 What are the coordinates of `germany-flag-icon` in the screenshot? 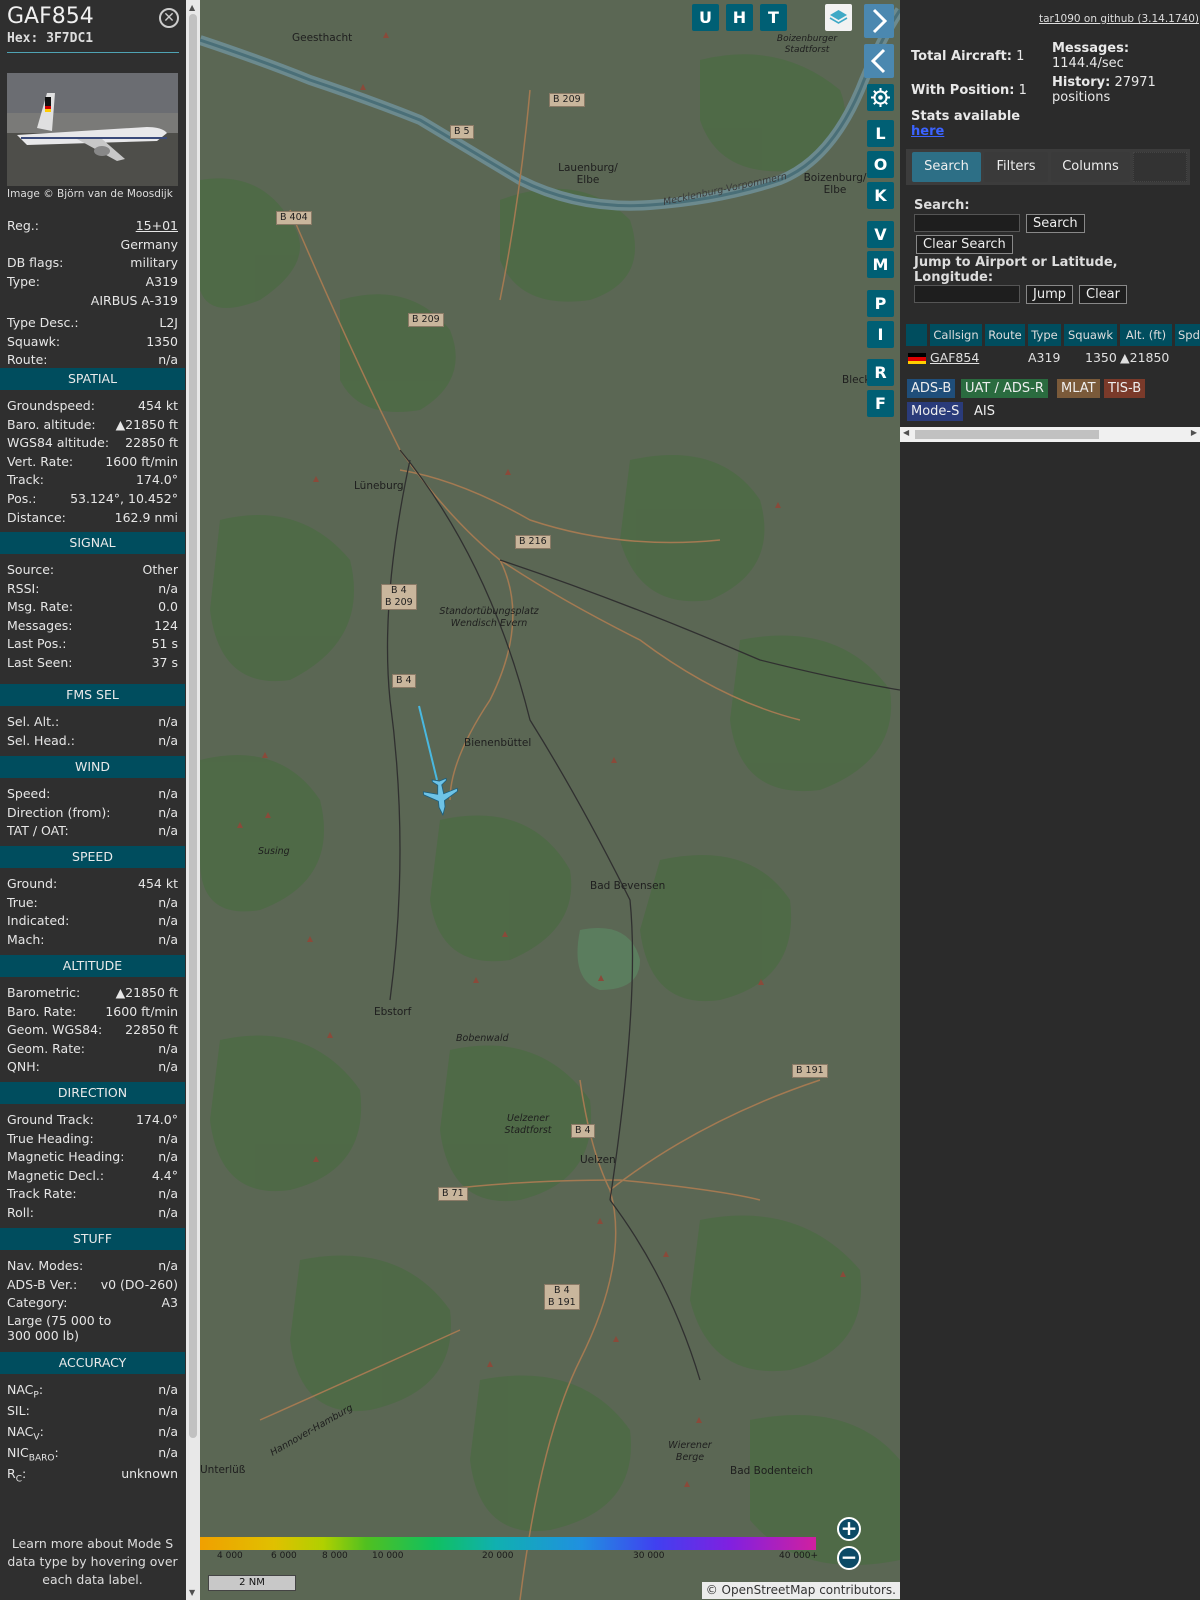 It's located at (917, 358).